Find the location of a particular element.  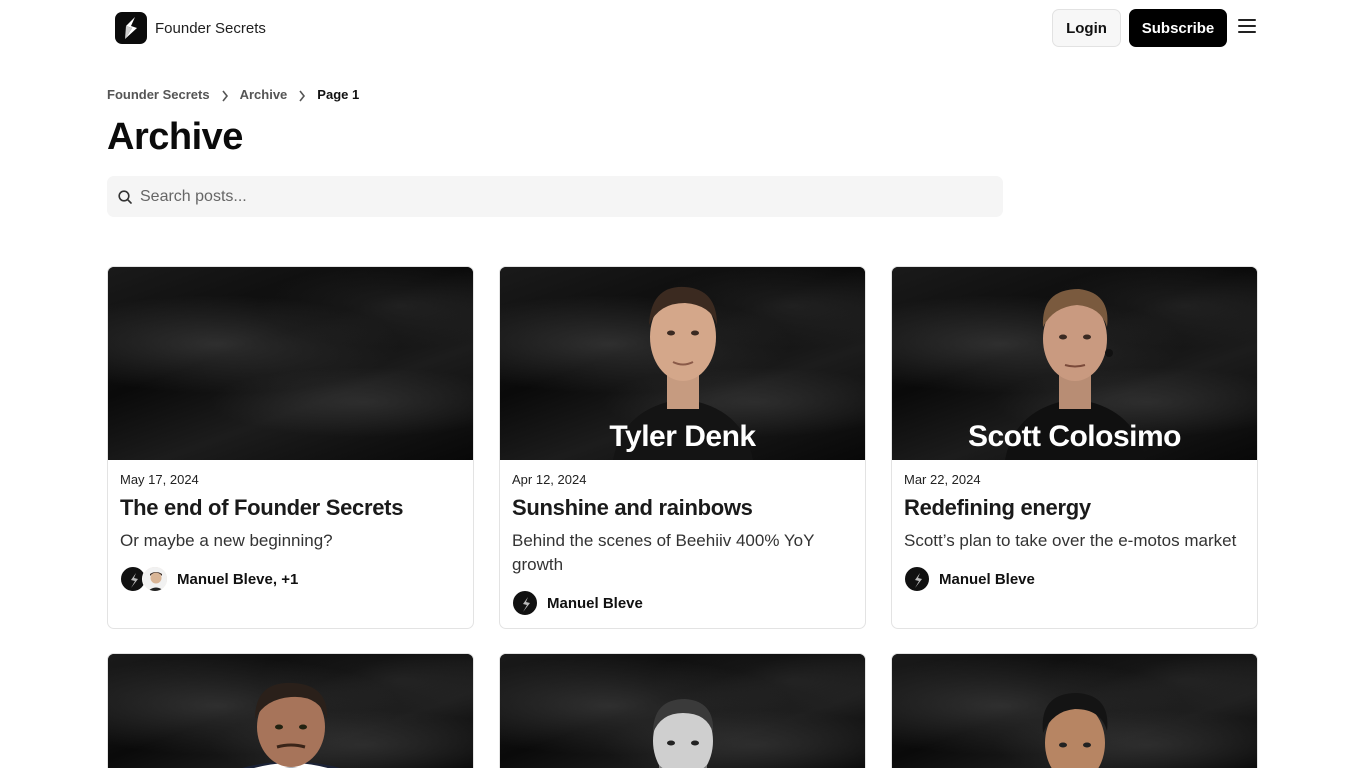

subscribe-button: Subscribe is located at coordinates (1178, 28).